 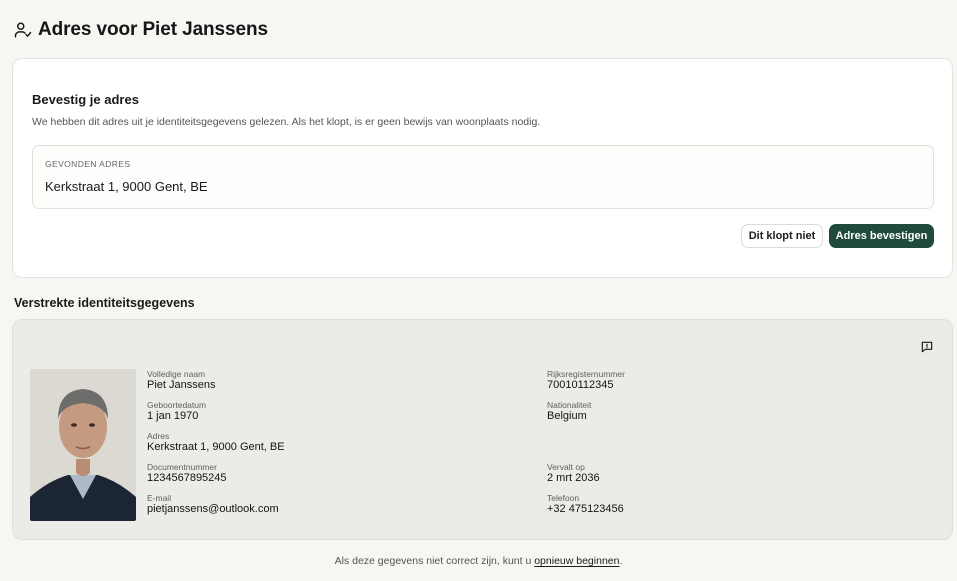 What do you see at coordinates (586, 374) in the screenshot?
I see `national-number-label: Rijksregisternummer` at bounding box center [586, 374].